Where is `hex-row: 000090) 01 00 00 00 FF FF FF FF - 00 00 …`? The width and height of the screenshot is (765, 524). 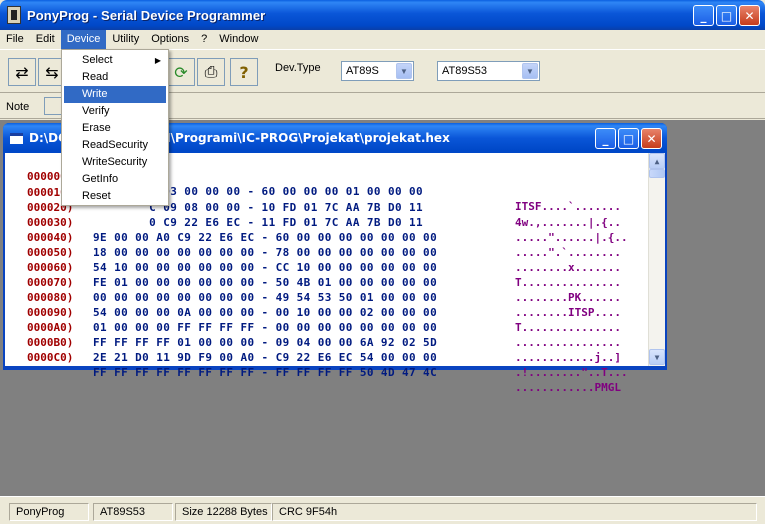 hex-row: 000090) 01 00 00 00 FF FF FF FF - 00 00 … is located at coordinates (313, 319).